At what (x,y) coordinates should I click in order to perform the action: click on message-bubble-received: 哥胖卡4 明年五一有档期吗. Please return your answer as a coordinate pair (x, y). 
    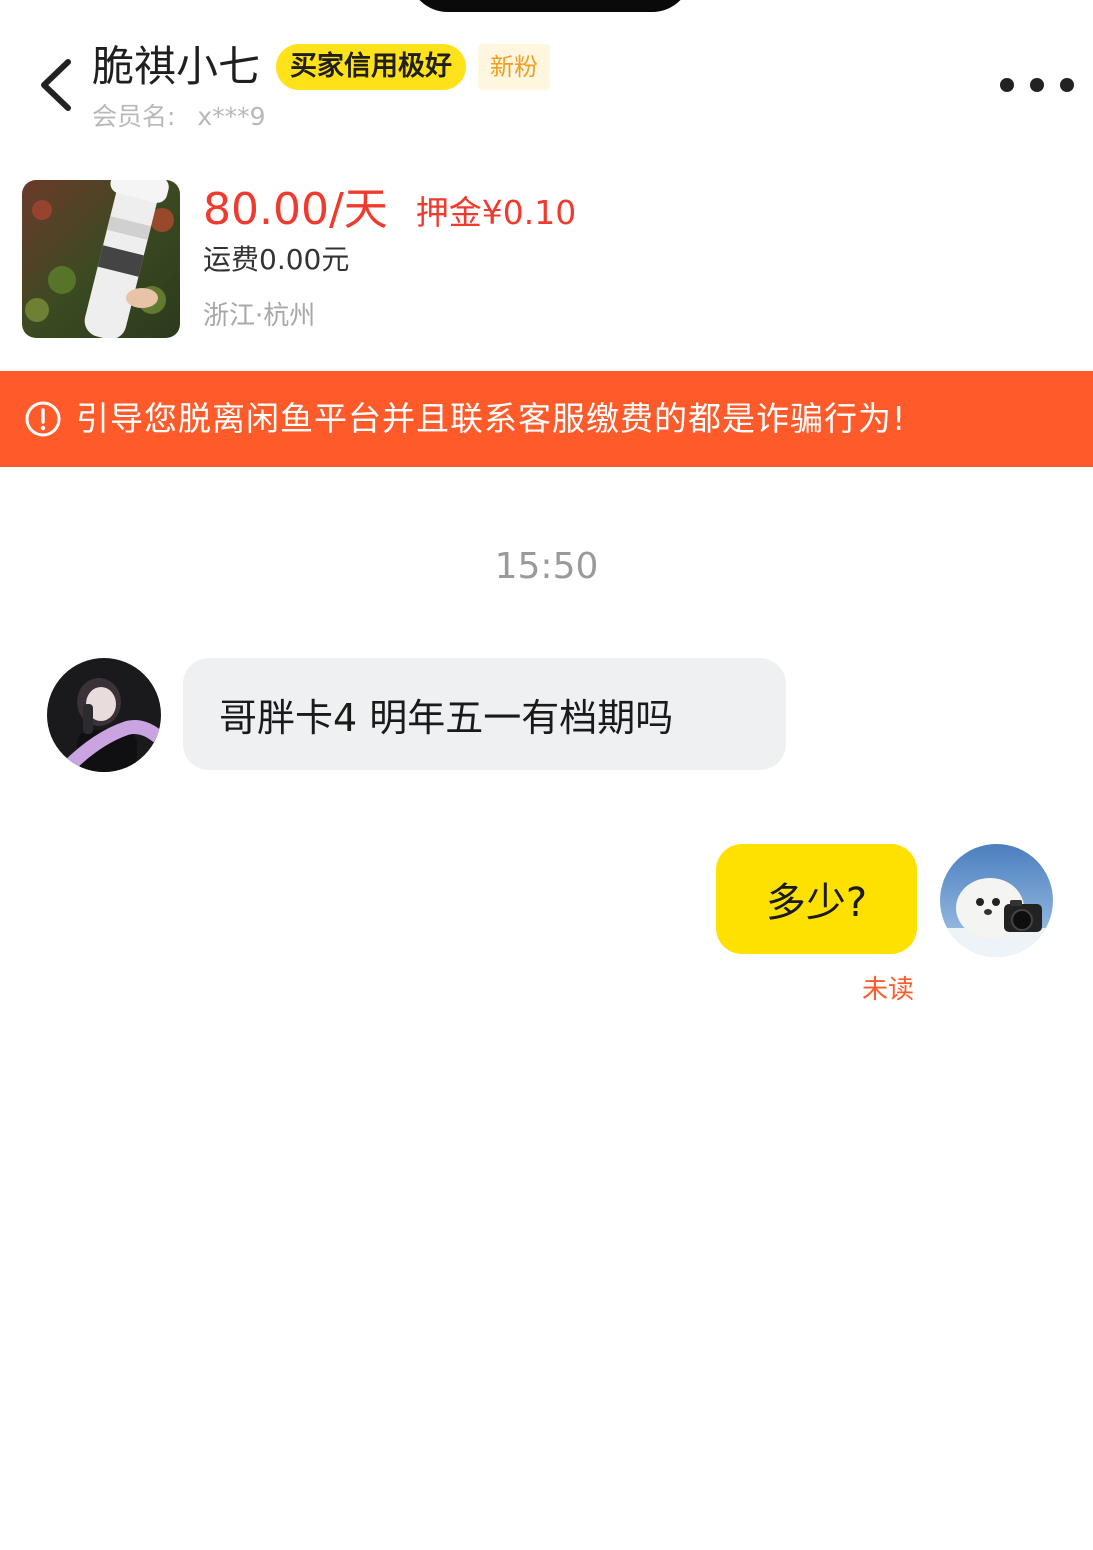
    Looking at the image, I should click on (484, 714).